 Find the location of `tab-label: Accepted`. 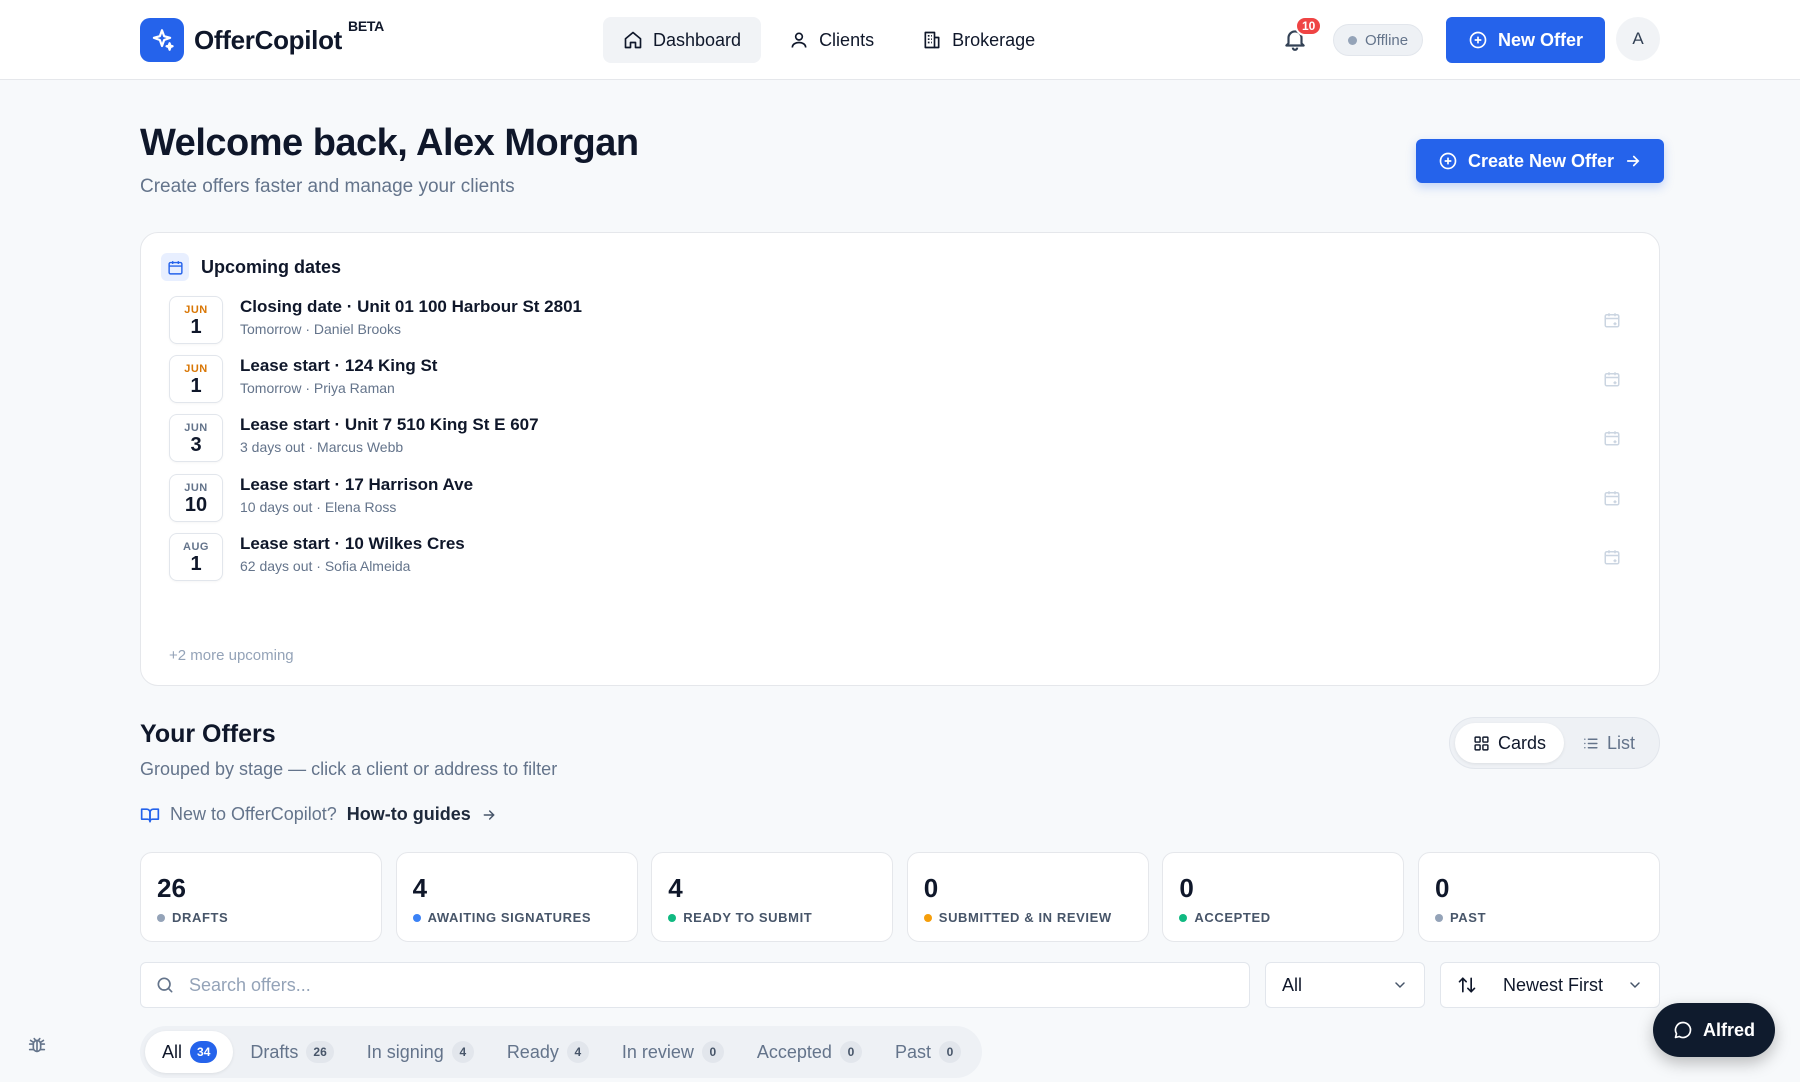

tab-label: Accepted is located at coordinates (794, 1051).